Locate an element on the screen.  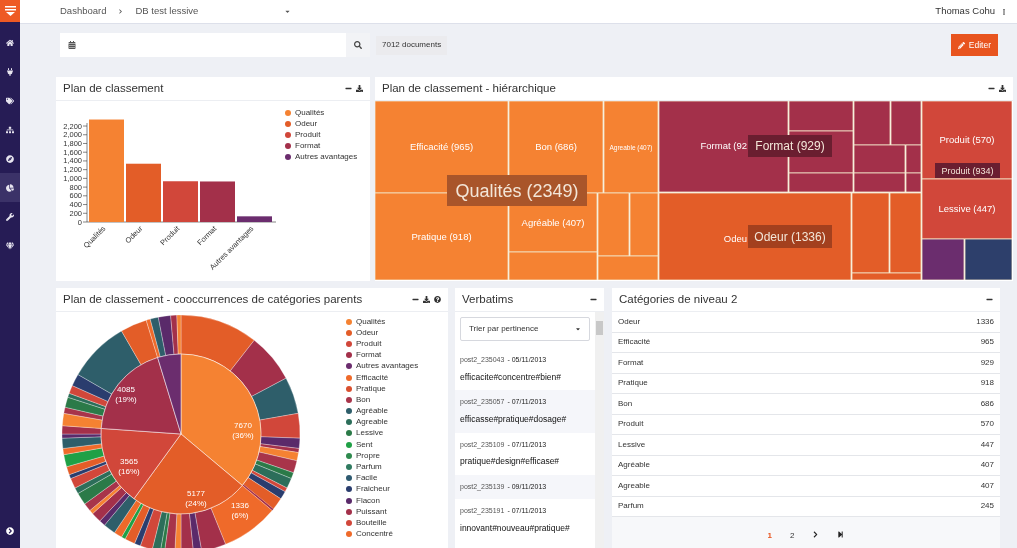
logo is located at coordinates (10, 11).